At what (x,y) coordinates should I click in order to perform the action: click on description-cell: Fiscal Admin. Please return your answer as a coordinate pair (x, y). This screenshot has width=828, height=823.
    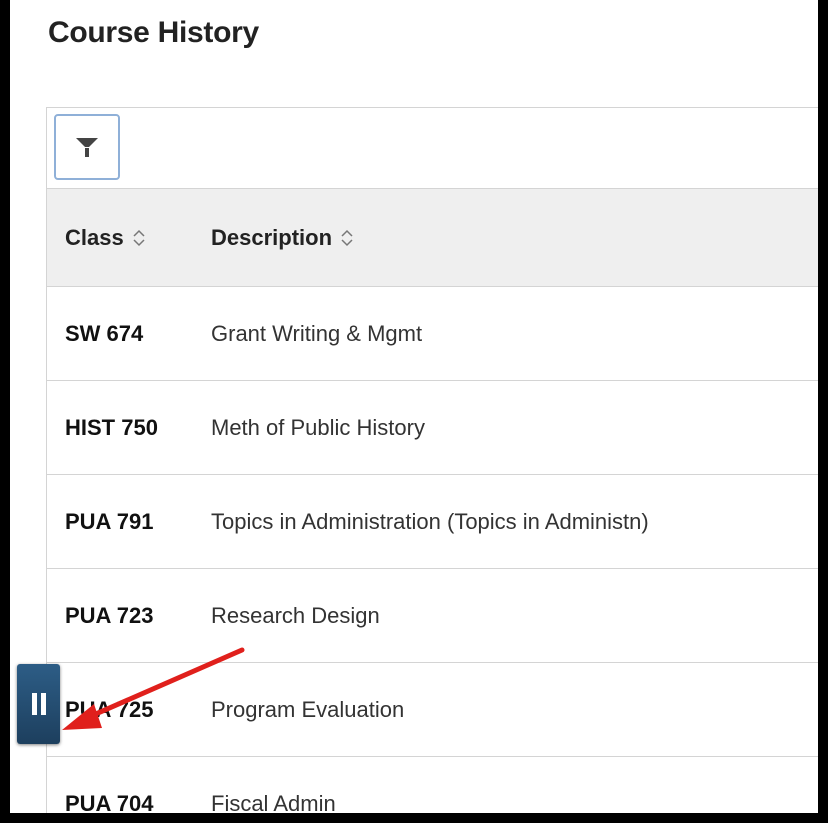
    Looking at the image, I should click on (273, 802).